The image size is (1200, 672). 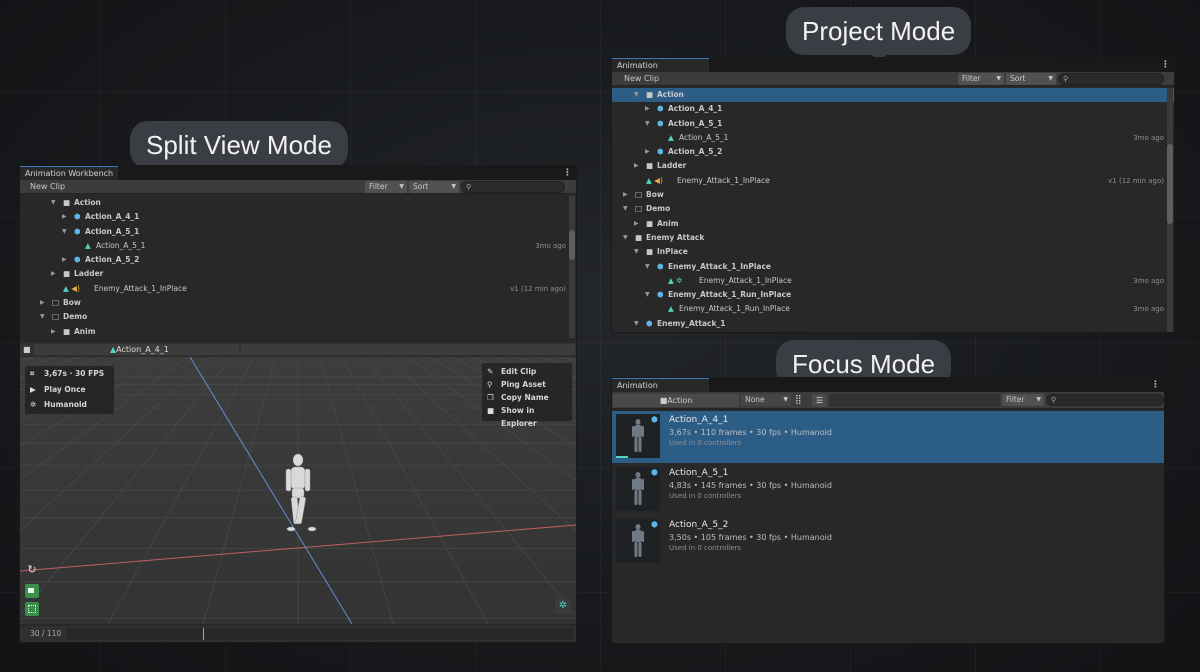 I want to click on tree-row-label: Enemy_Attack_1_InPlace, so click(x=723, y=180).